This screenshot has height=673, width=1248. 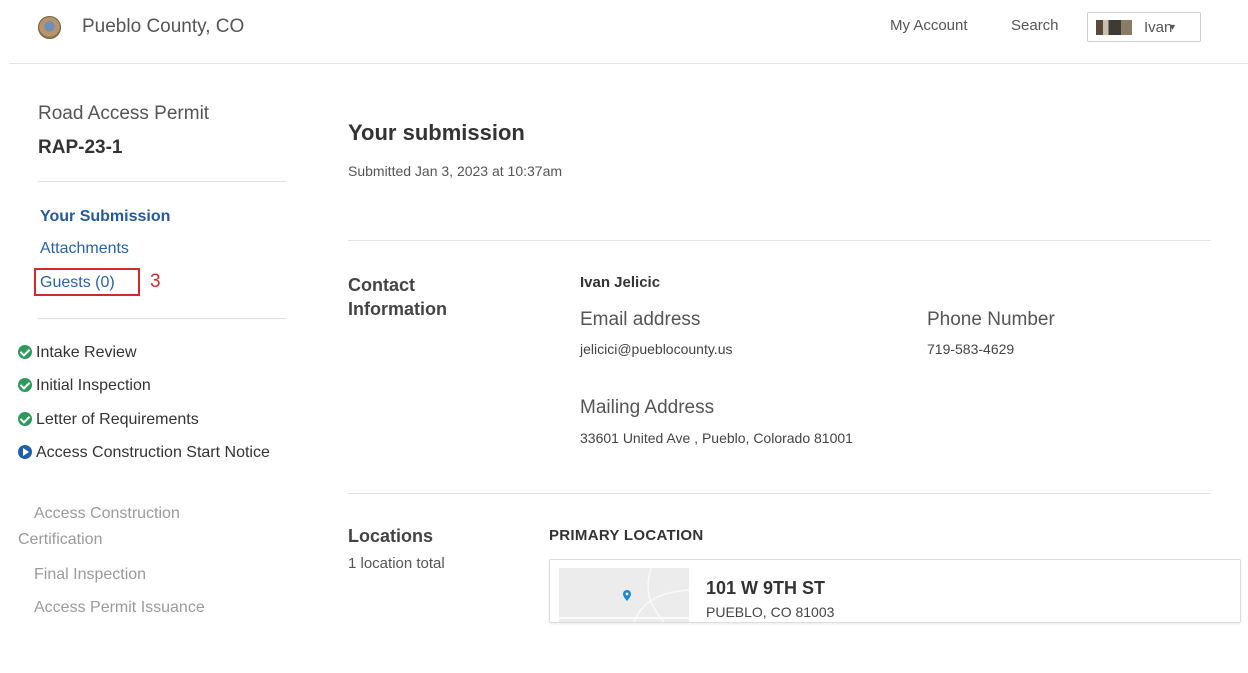 I want to click on mailing-address-label: Mailing Address, so click(x=647, y=407).